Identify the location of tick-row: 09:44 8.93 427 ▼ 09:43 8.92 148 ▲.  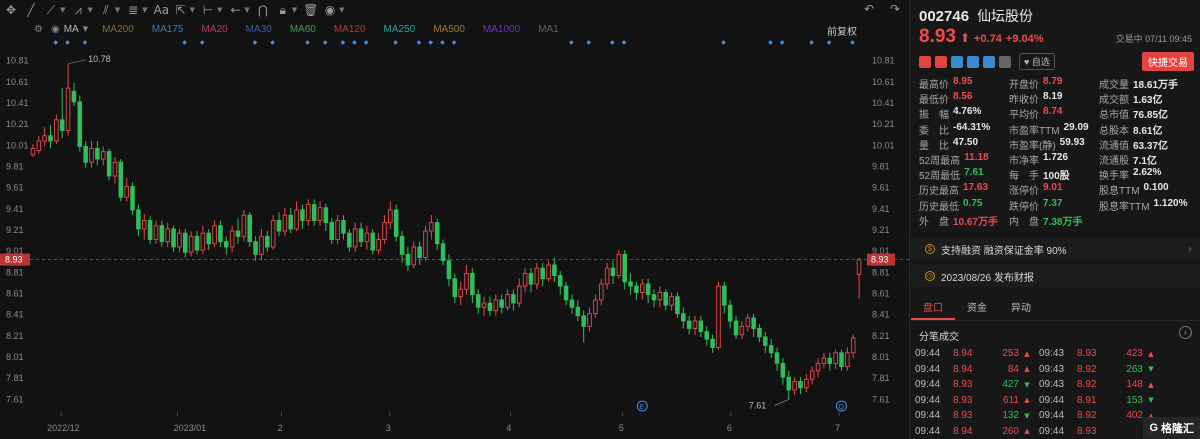
(1056, 385).